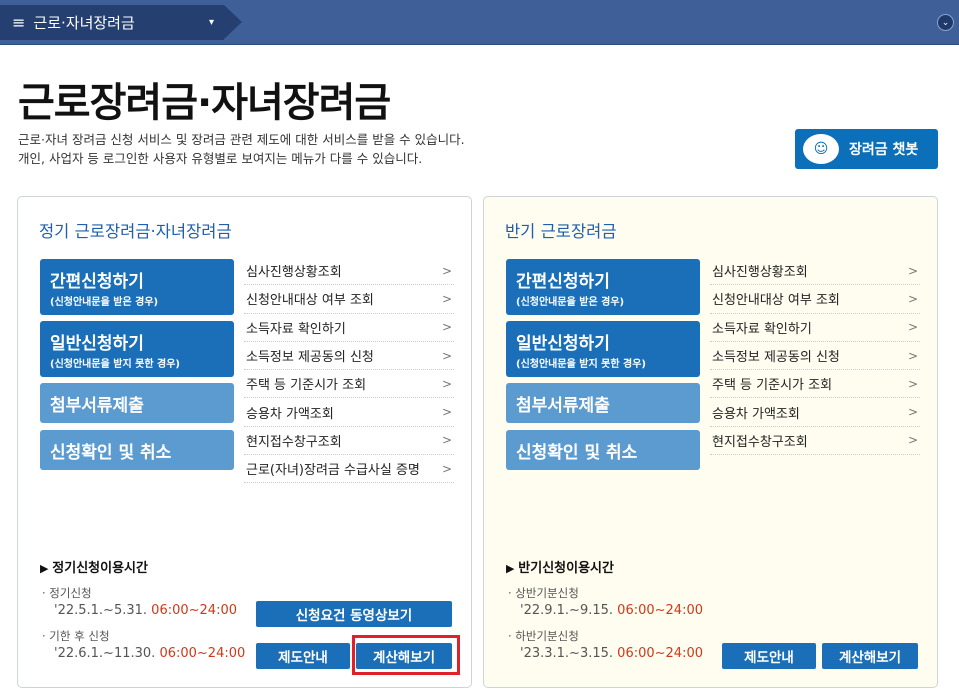 The image size is (959, 695). I want to click on link-label: 현지접수창구조회, so click(760, 442).